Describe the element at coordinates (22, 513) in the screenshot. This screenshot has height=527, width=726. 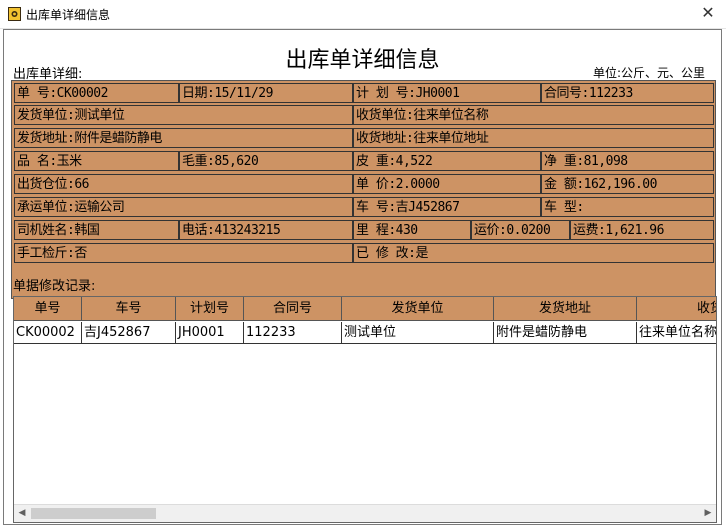
I see `scroll-left-arrow-icon: ◀` at that location.